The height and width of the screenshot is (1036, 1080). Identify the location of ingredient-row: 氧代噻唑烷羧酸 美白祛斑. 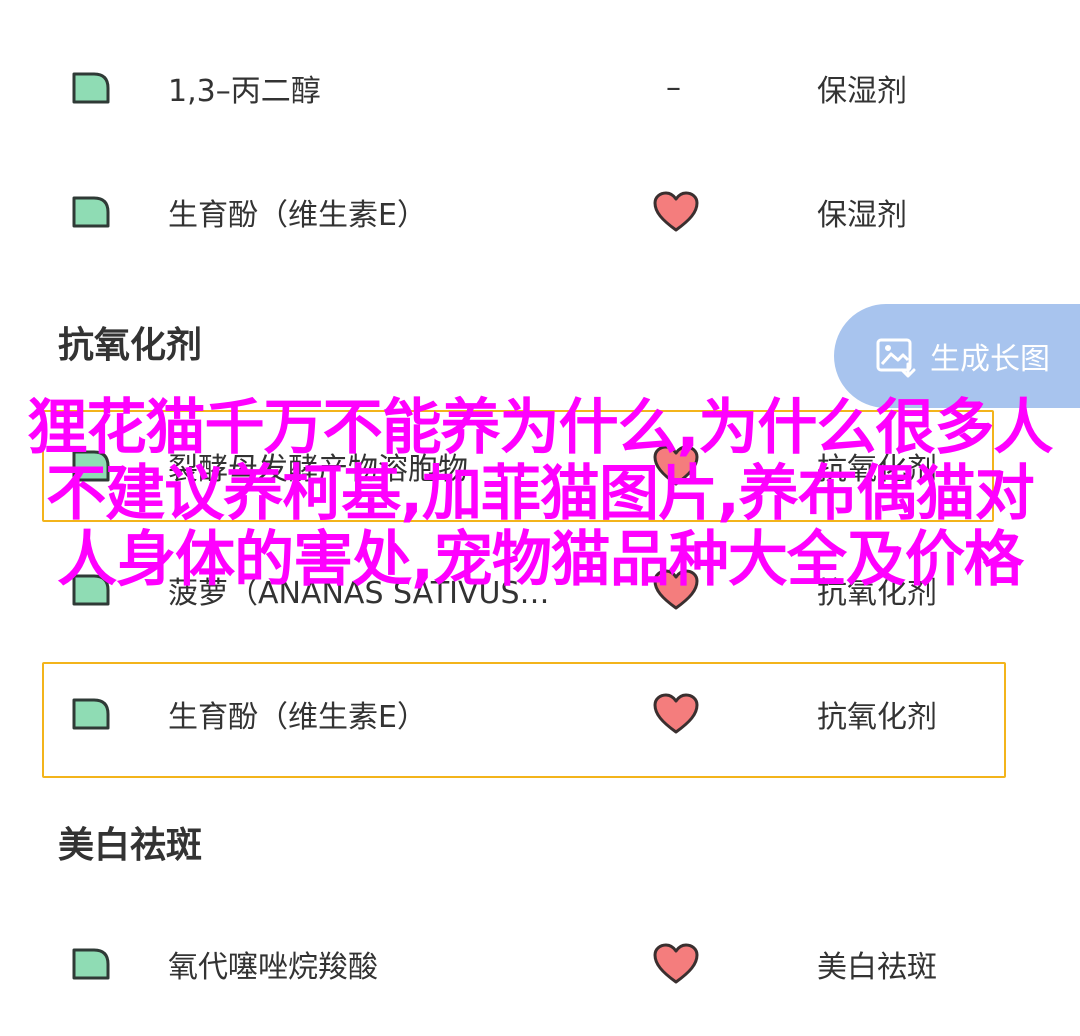
(540, 964).